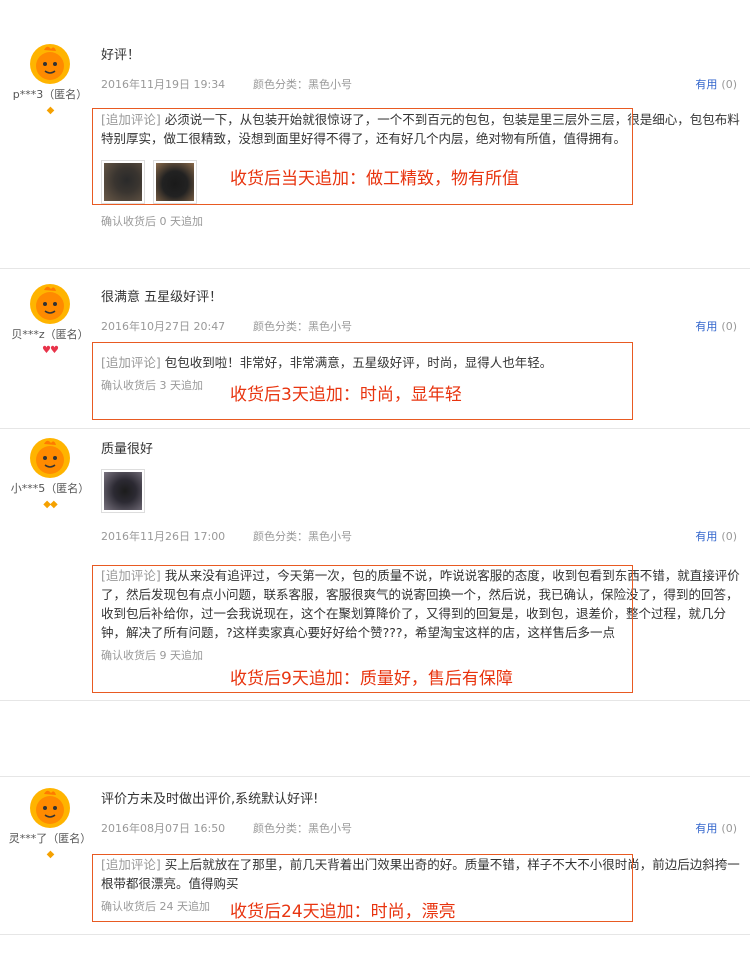 The width and height of the screenshot is (750, 960). Describe the element at coordinates (163, 84) in the screenshot. I see `review-date: 2016年11月19日 19:34` at that location.